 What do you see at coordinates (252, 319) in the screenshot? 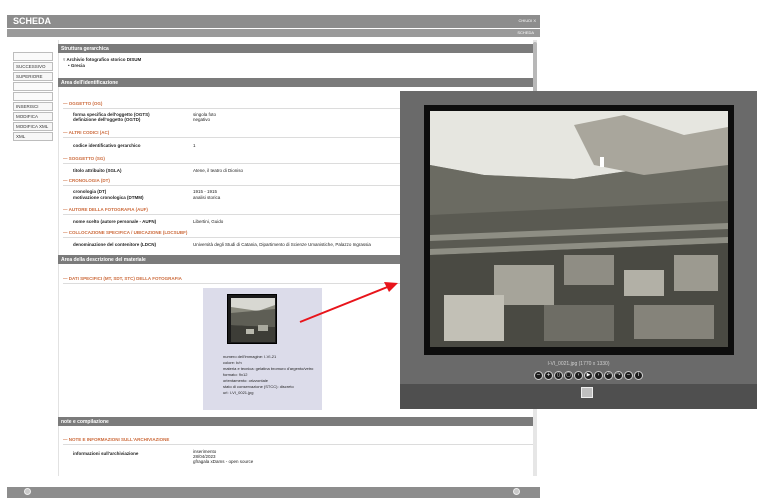
I see `photo-thumbnail` at bounding box center [252, 319].